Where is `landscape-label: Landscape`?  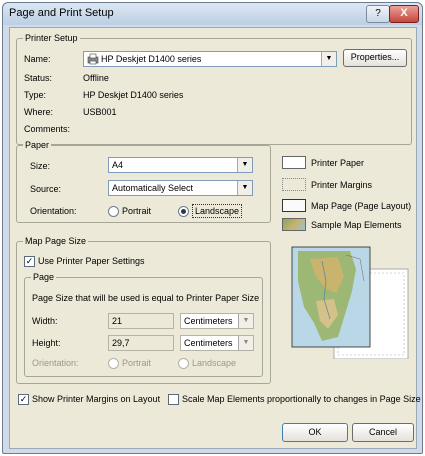 landscape-label: Landscape is located at coordinates (217, 211).